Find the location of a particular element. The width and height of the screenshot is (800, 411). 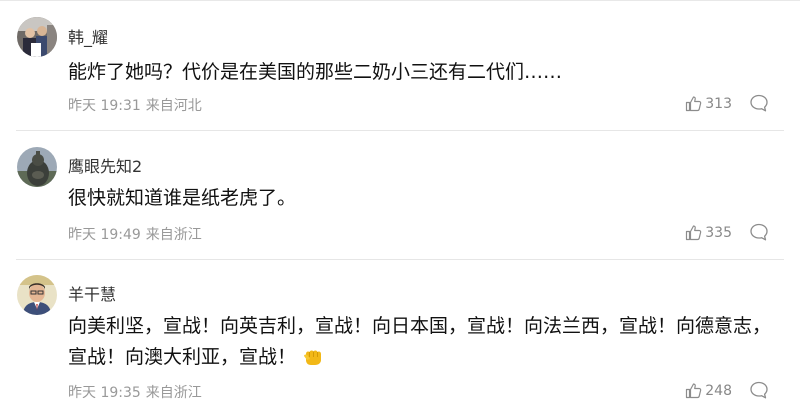

comment-time: 昨天 19:31 is located at coordinates (104, 106).